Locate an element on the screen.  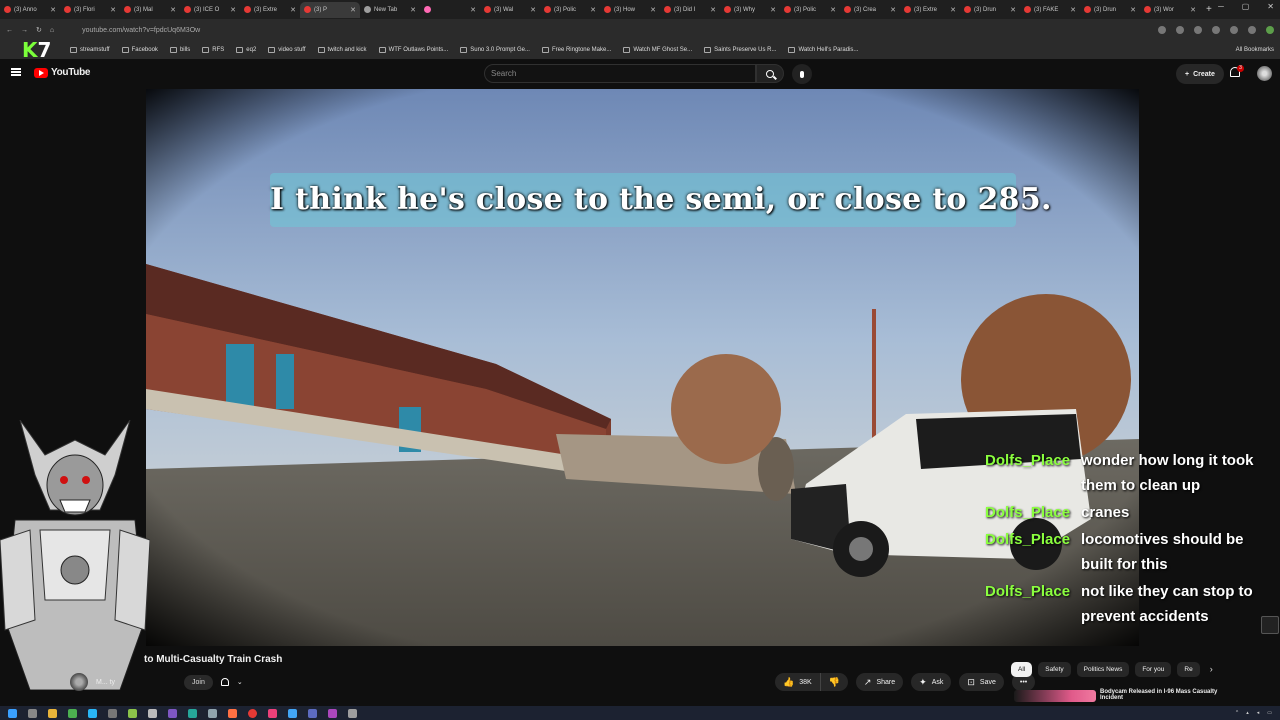
browser-tab: (3) Drun ✕ is located at coordinates (1110, 10).